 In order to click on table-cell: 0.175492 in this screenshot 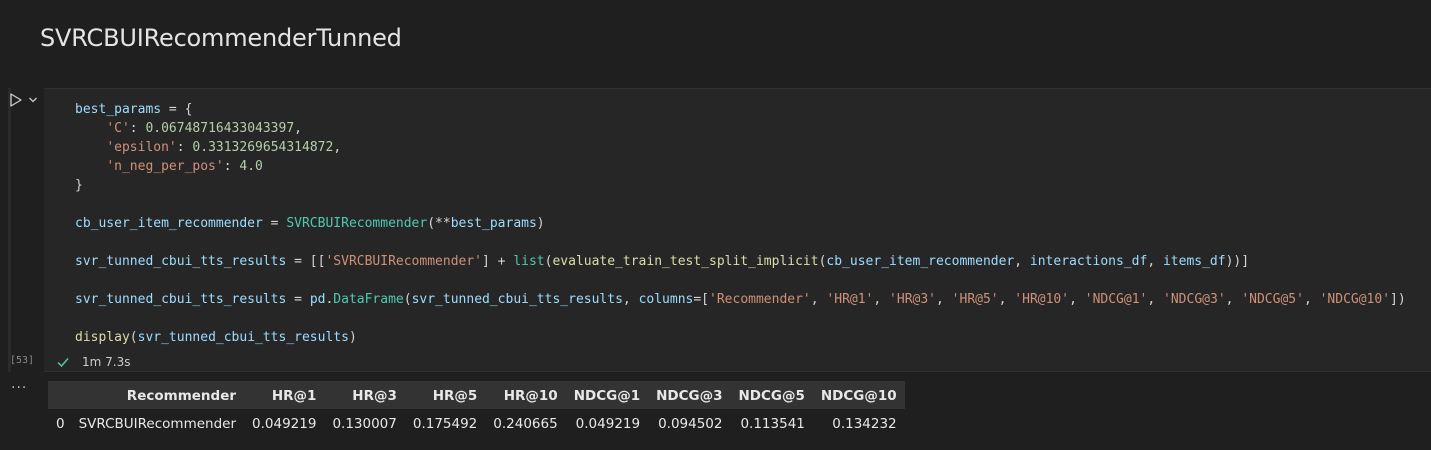, I will do `click(445, 423)`.